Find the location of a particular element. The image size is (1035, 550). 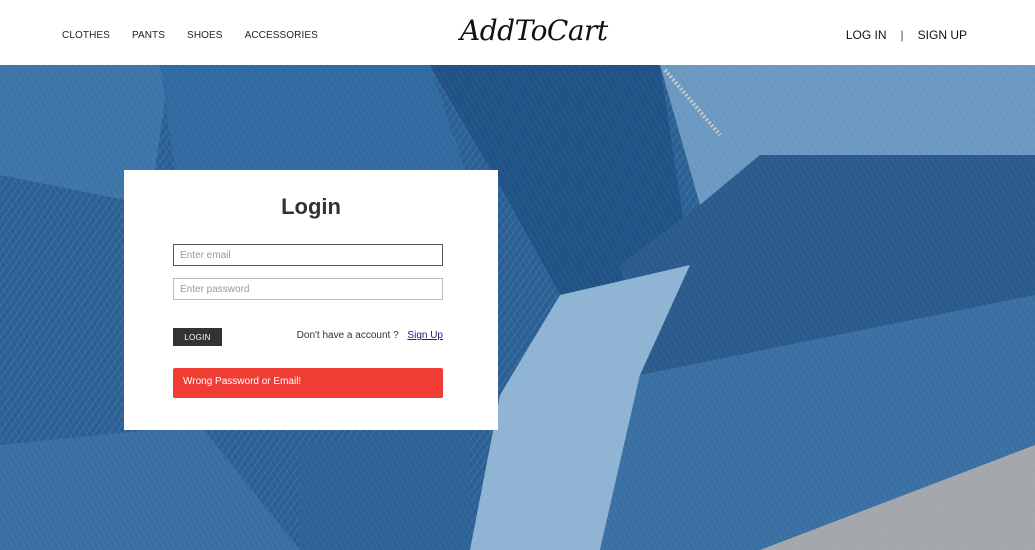

login-button: LOGIN is located at coordinates (197, 337).